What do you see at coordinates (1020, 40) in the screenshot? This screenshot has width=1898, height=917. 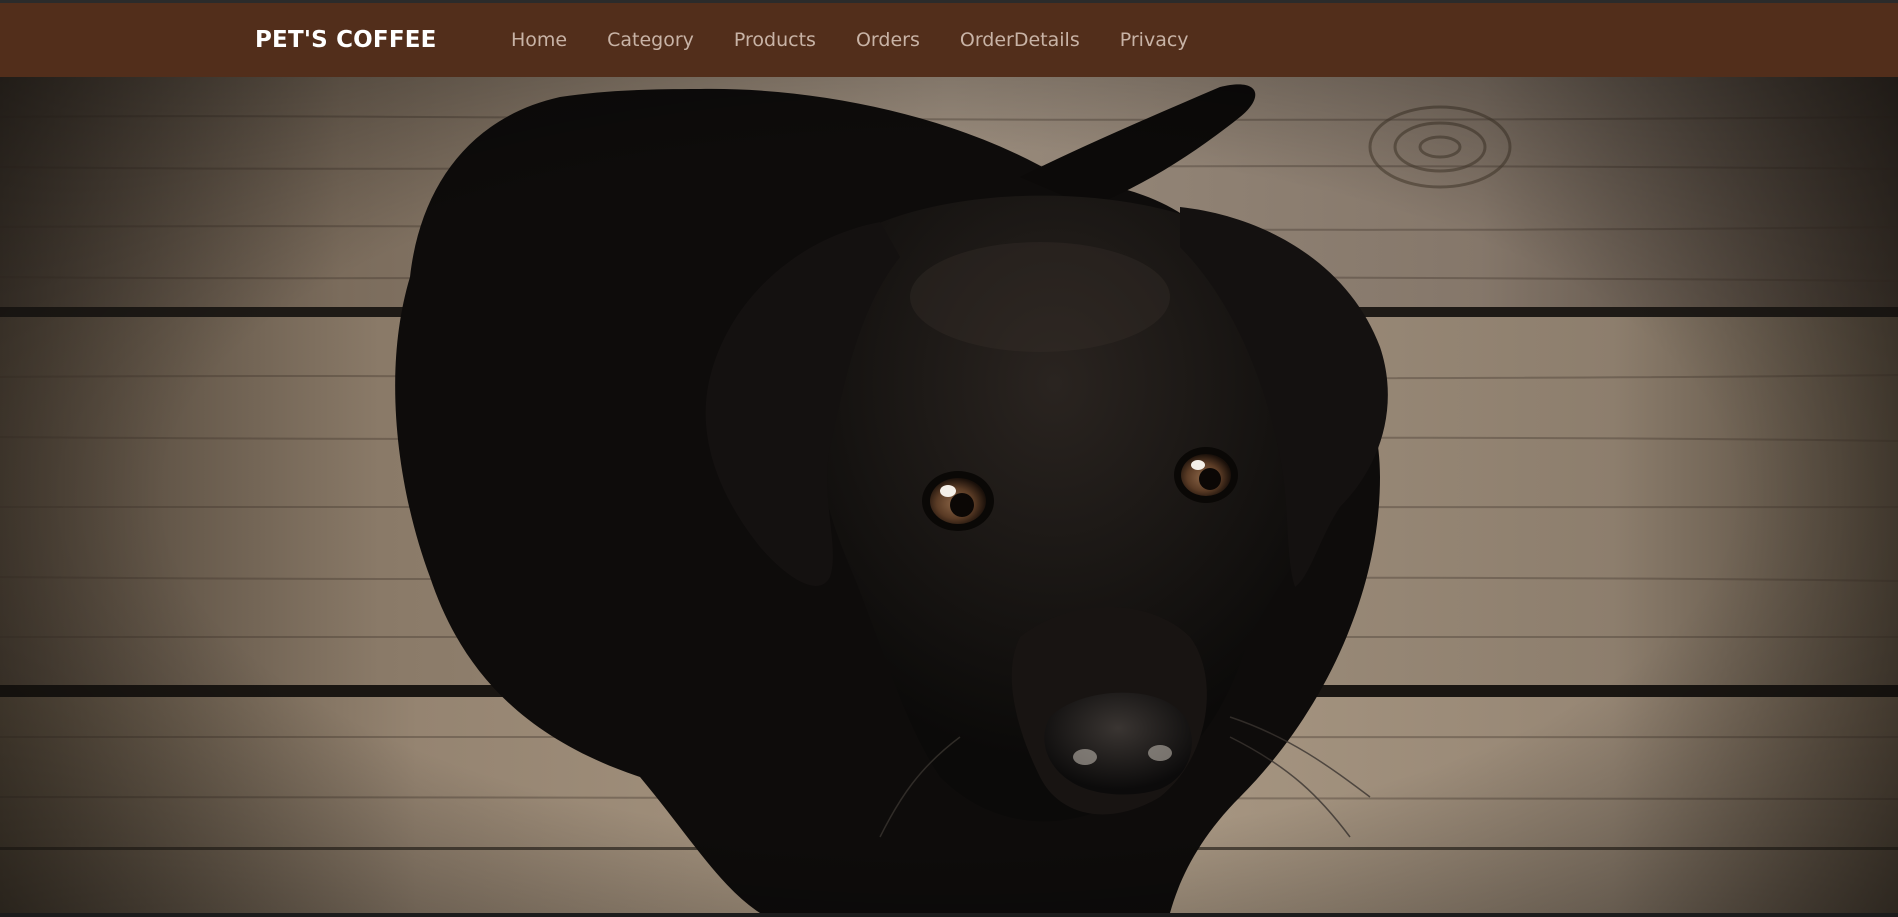 I see `nav-link-orderdetails: OrderDetails` at bounding box center [1020, 40].